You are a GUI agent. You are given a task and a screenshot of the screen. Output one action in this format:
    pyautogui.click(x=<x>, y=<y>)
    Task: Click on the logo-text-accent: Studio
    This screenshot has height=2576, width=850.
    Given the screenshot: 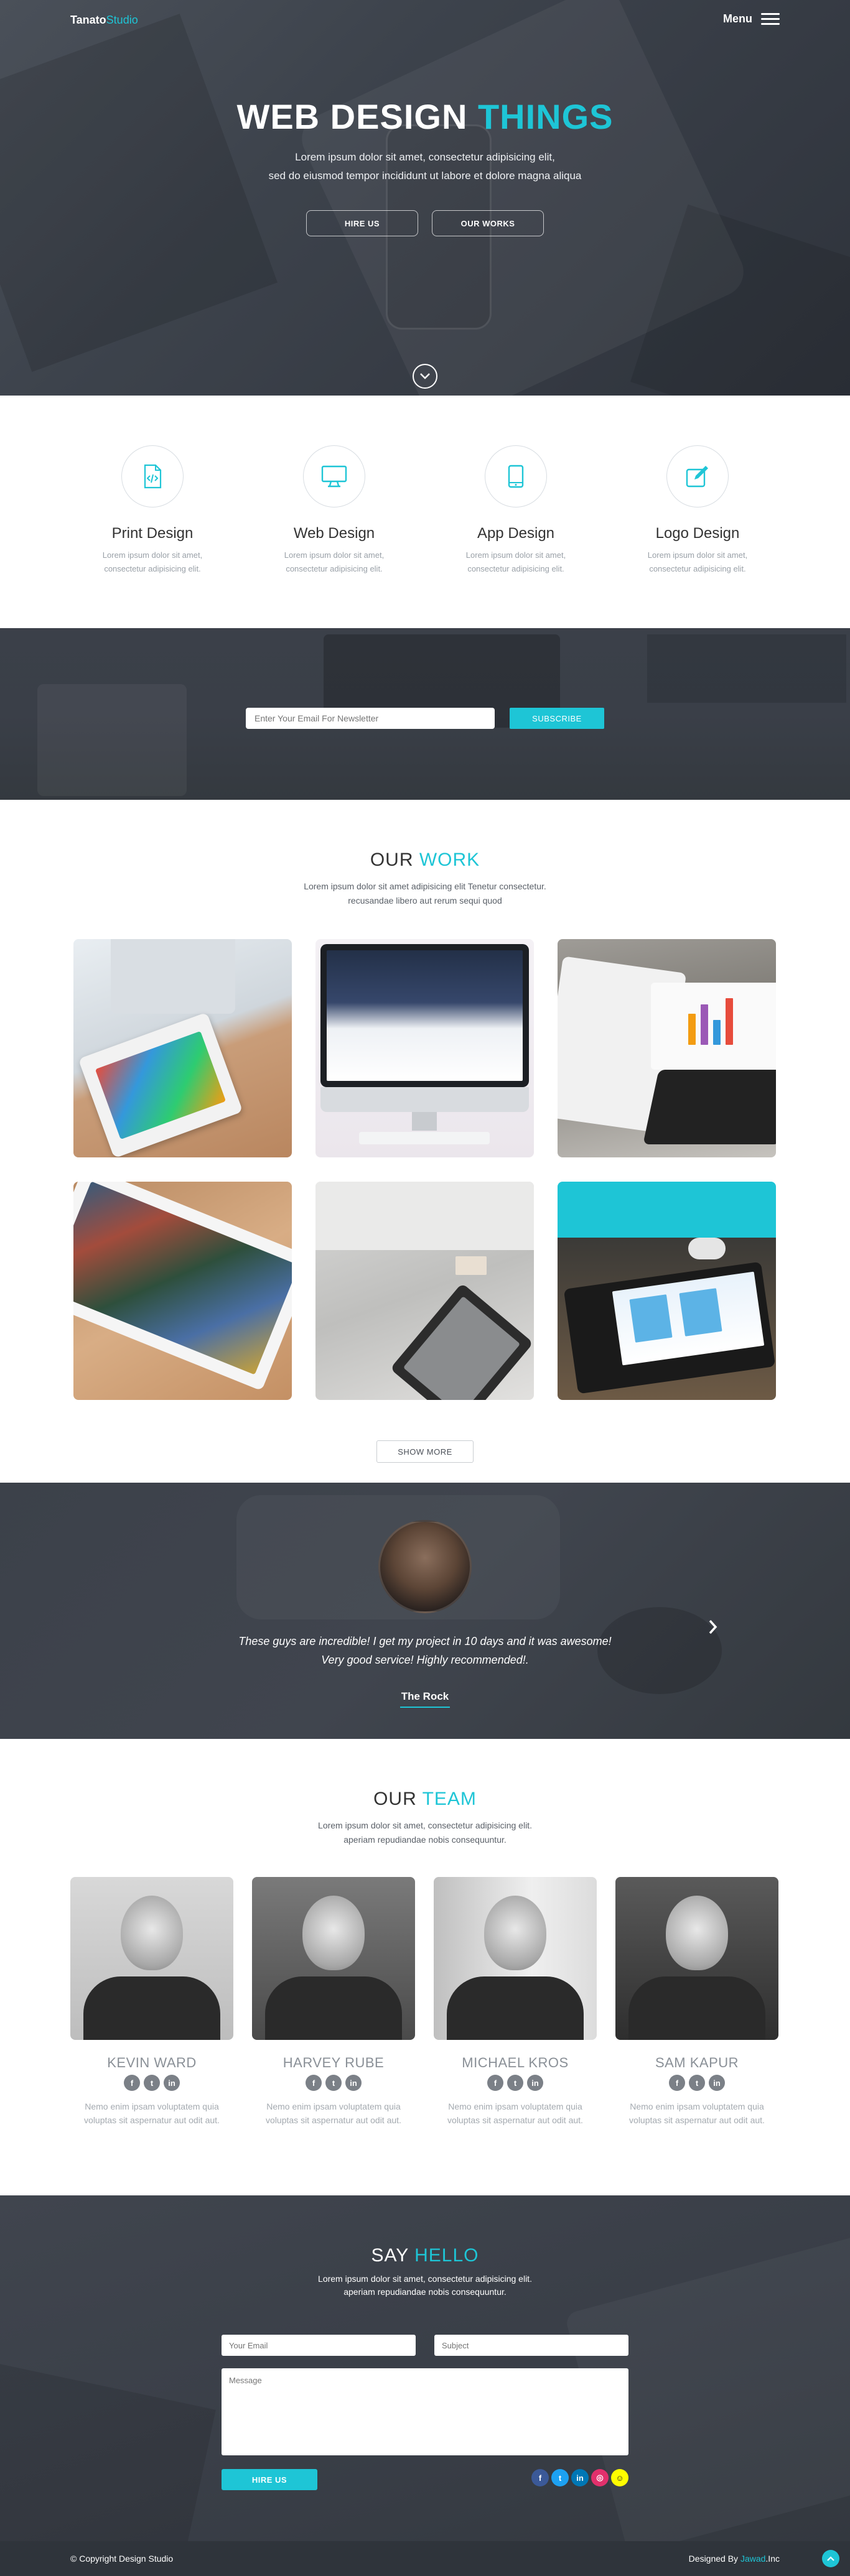 What is the action you would take?
    pyautogui.click(x=122, y=20)
    